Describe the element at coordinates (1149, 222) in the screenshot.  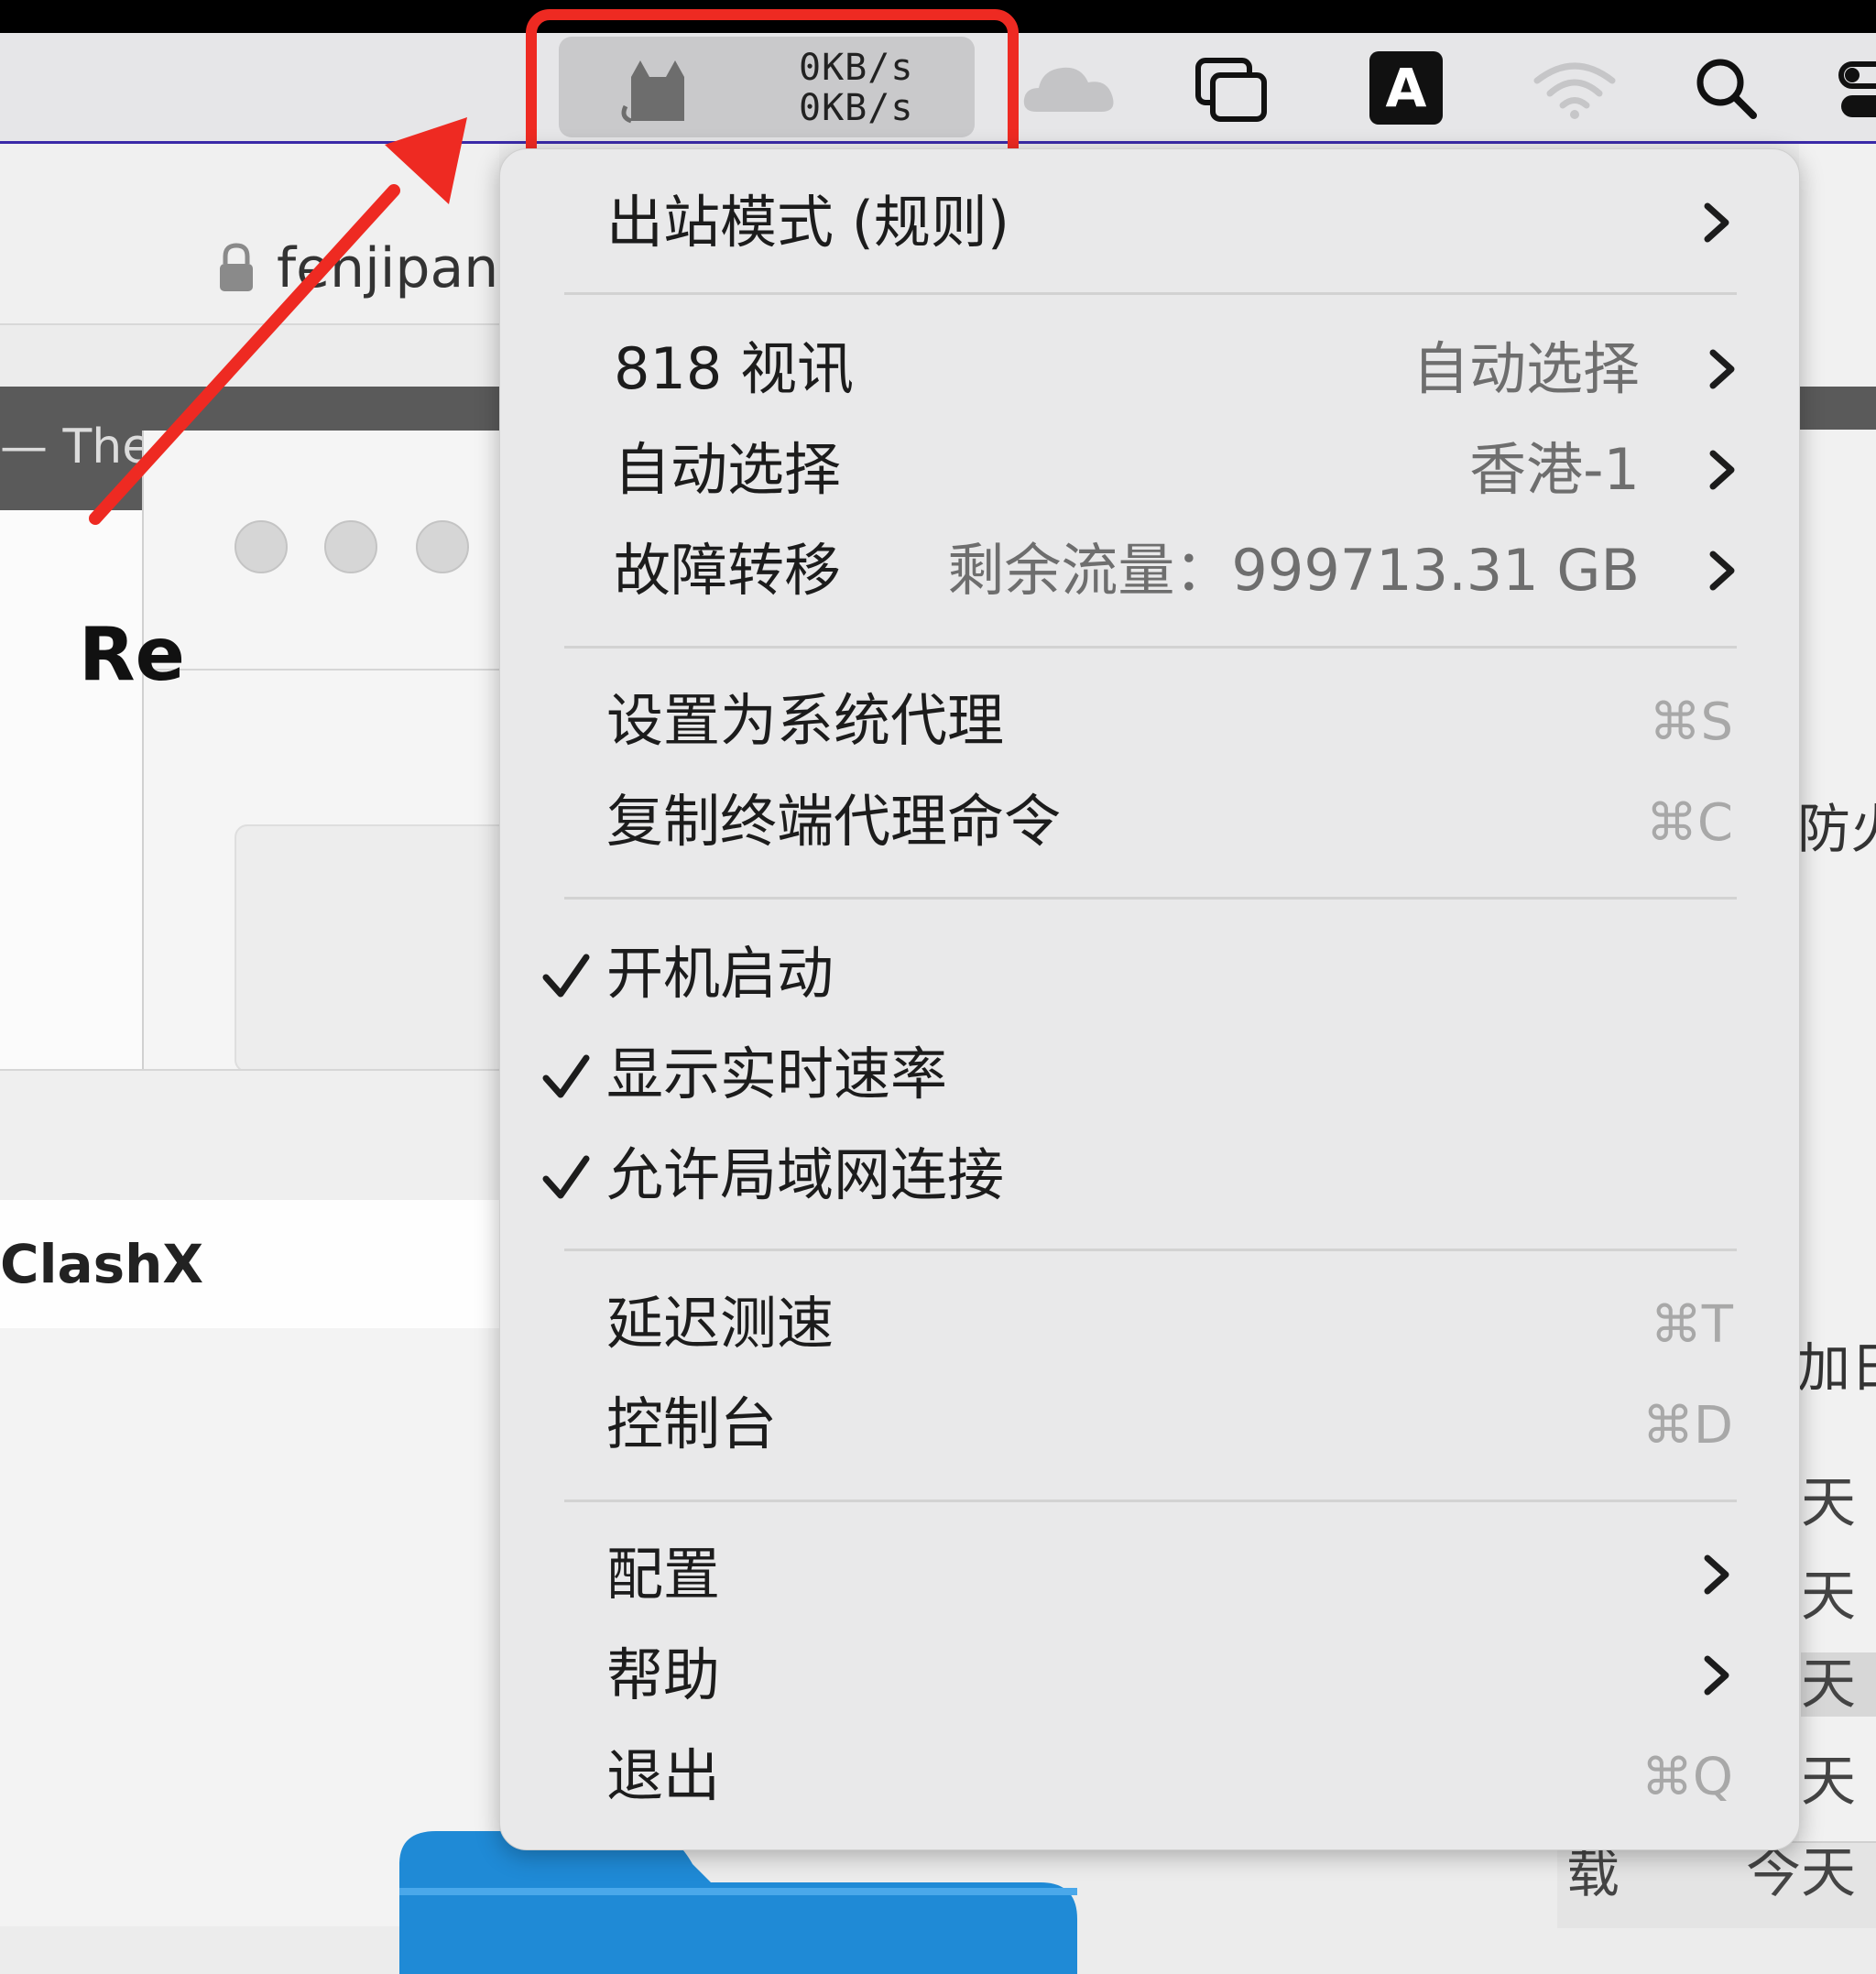
I see `menu-item-outbound-mode: 出站模式 (规则)` at that location.